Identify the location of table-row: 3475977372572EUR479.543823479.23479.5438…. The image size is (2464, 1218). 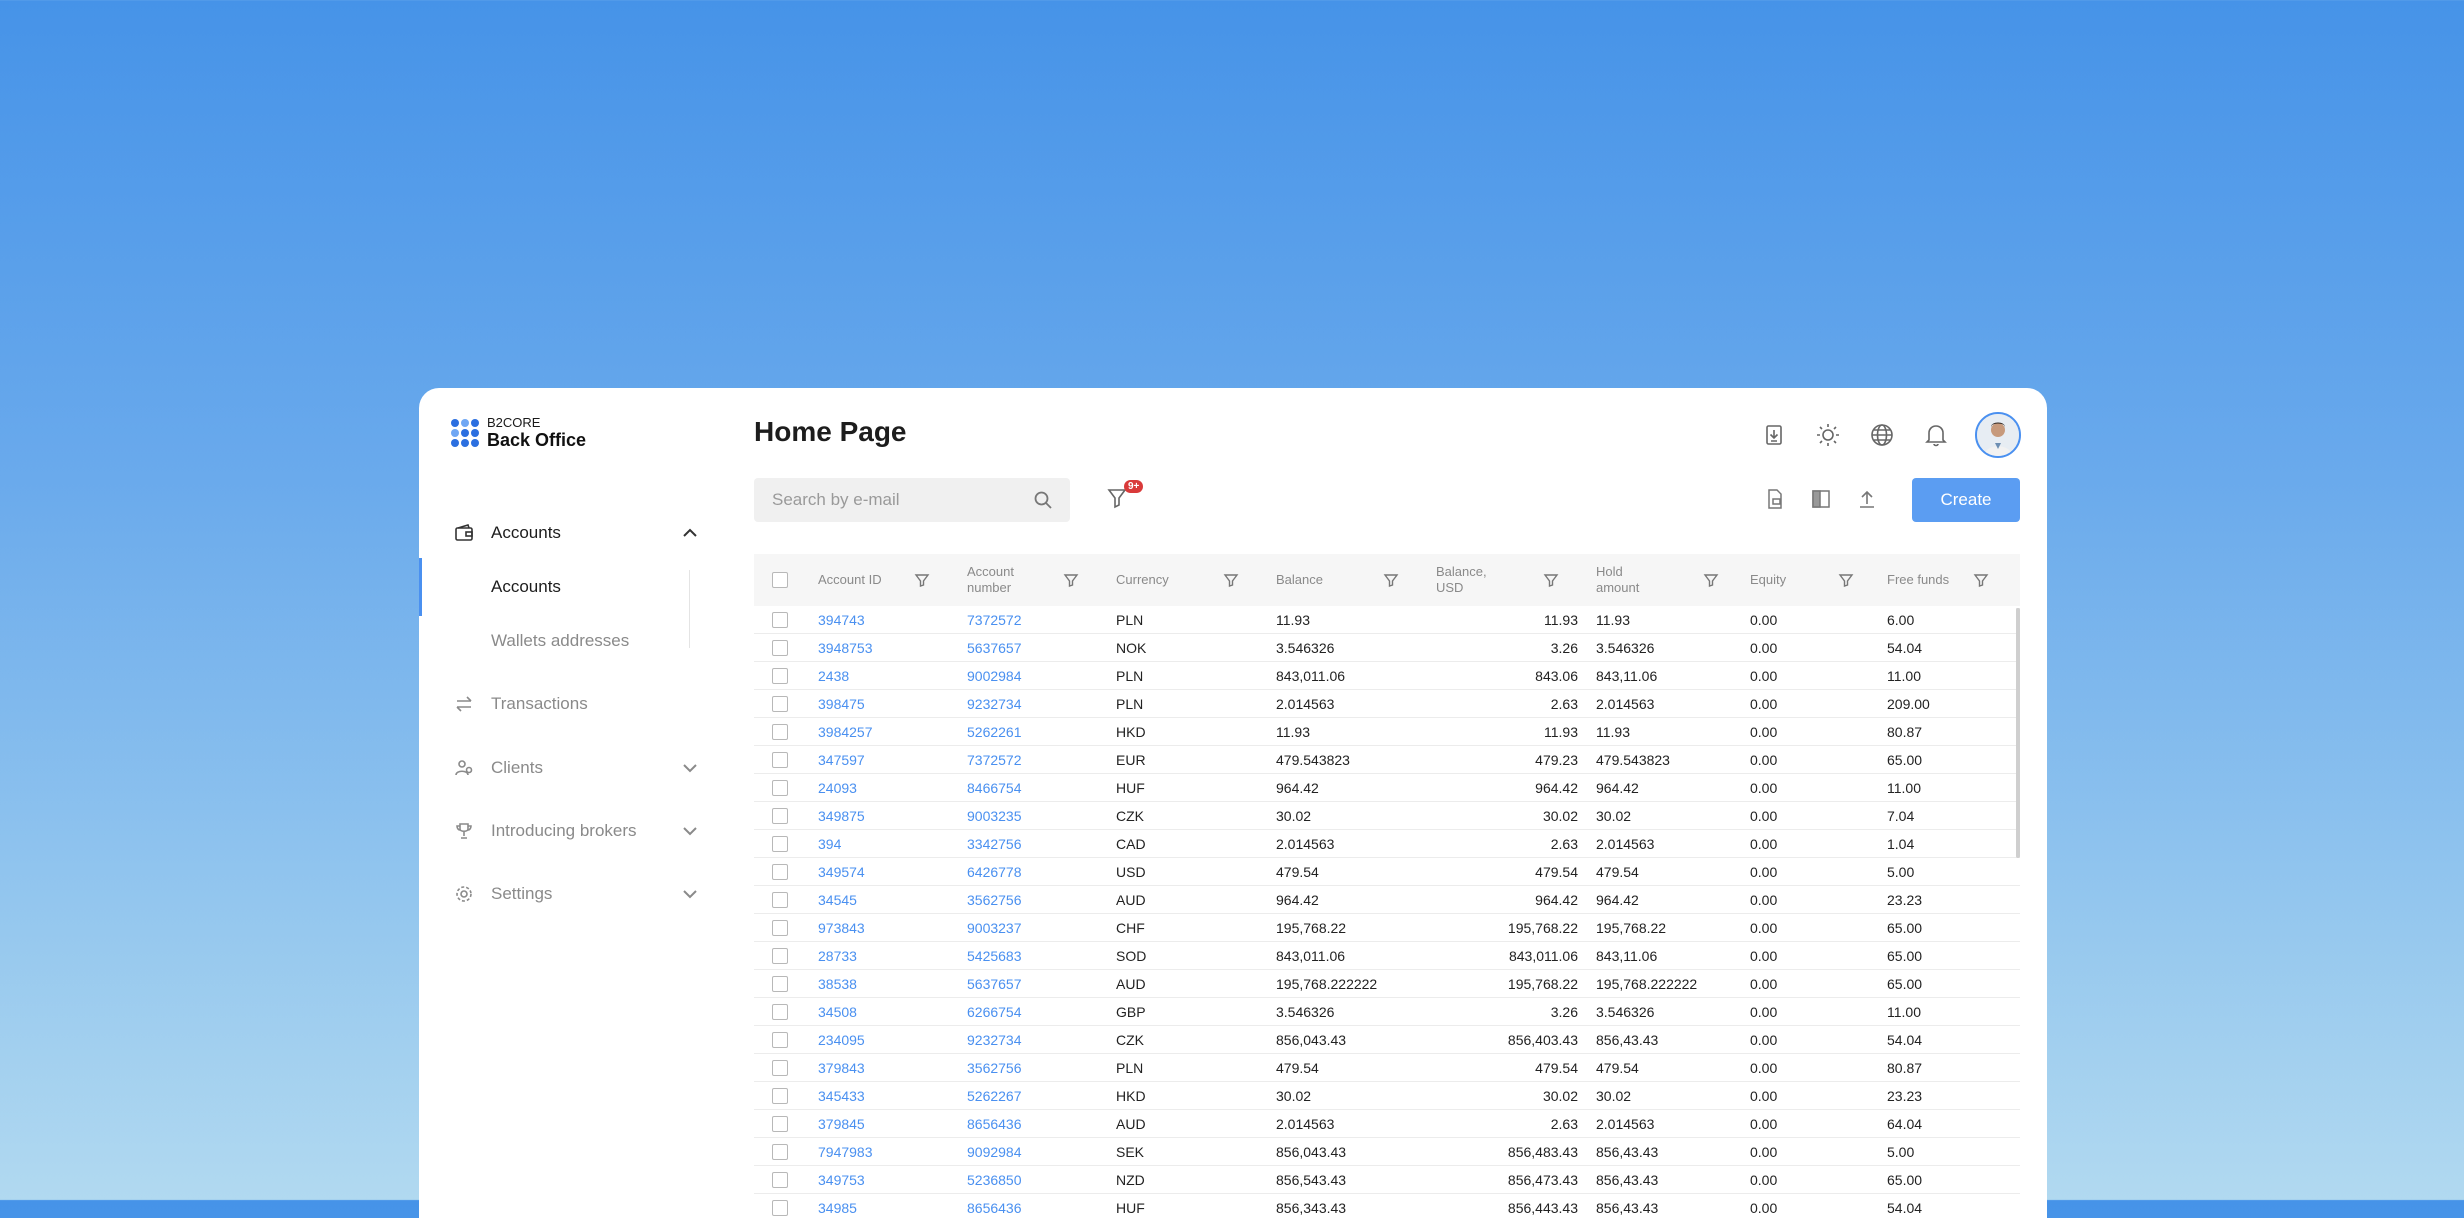
(1387, 760).